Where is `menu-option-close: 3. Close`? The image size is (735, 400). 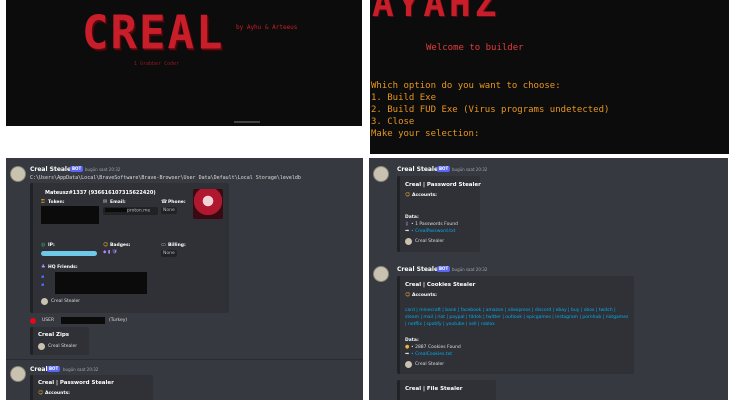
menu-option-close: 3. Close is located at coordinates (490, 122).